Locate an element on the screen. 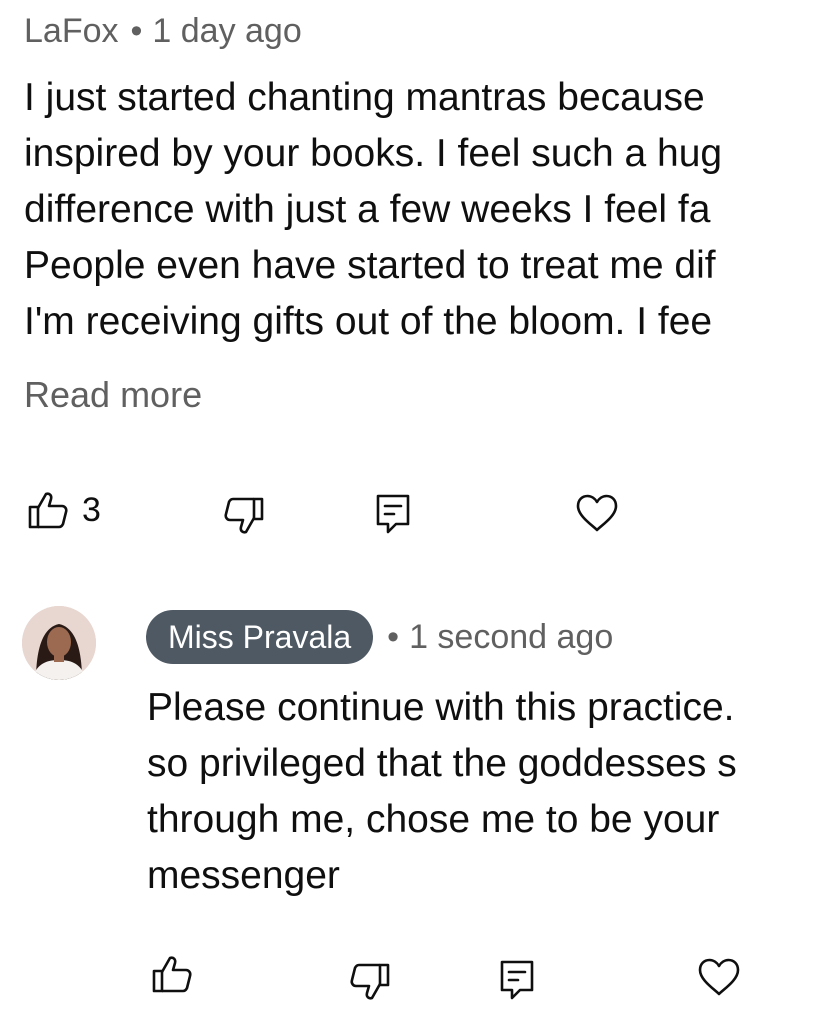 This screenshot has height=1024, width=821. avatar is located at coordinates (59, 643).